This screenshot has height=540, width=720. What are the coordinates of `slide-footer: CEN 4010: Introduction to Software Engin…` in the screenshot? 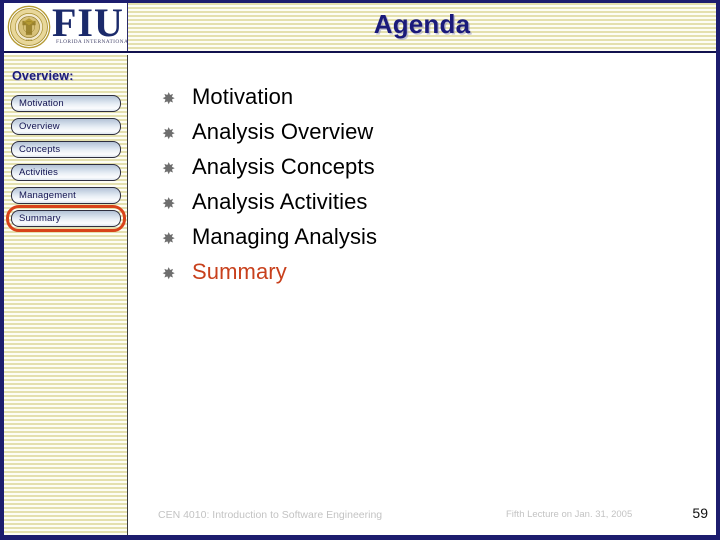 It's located at (423, 516).